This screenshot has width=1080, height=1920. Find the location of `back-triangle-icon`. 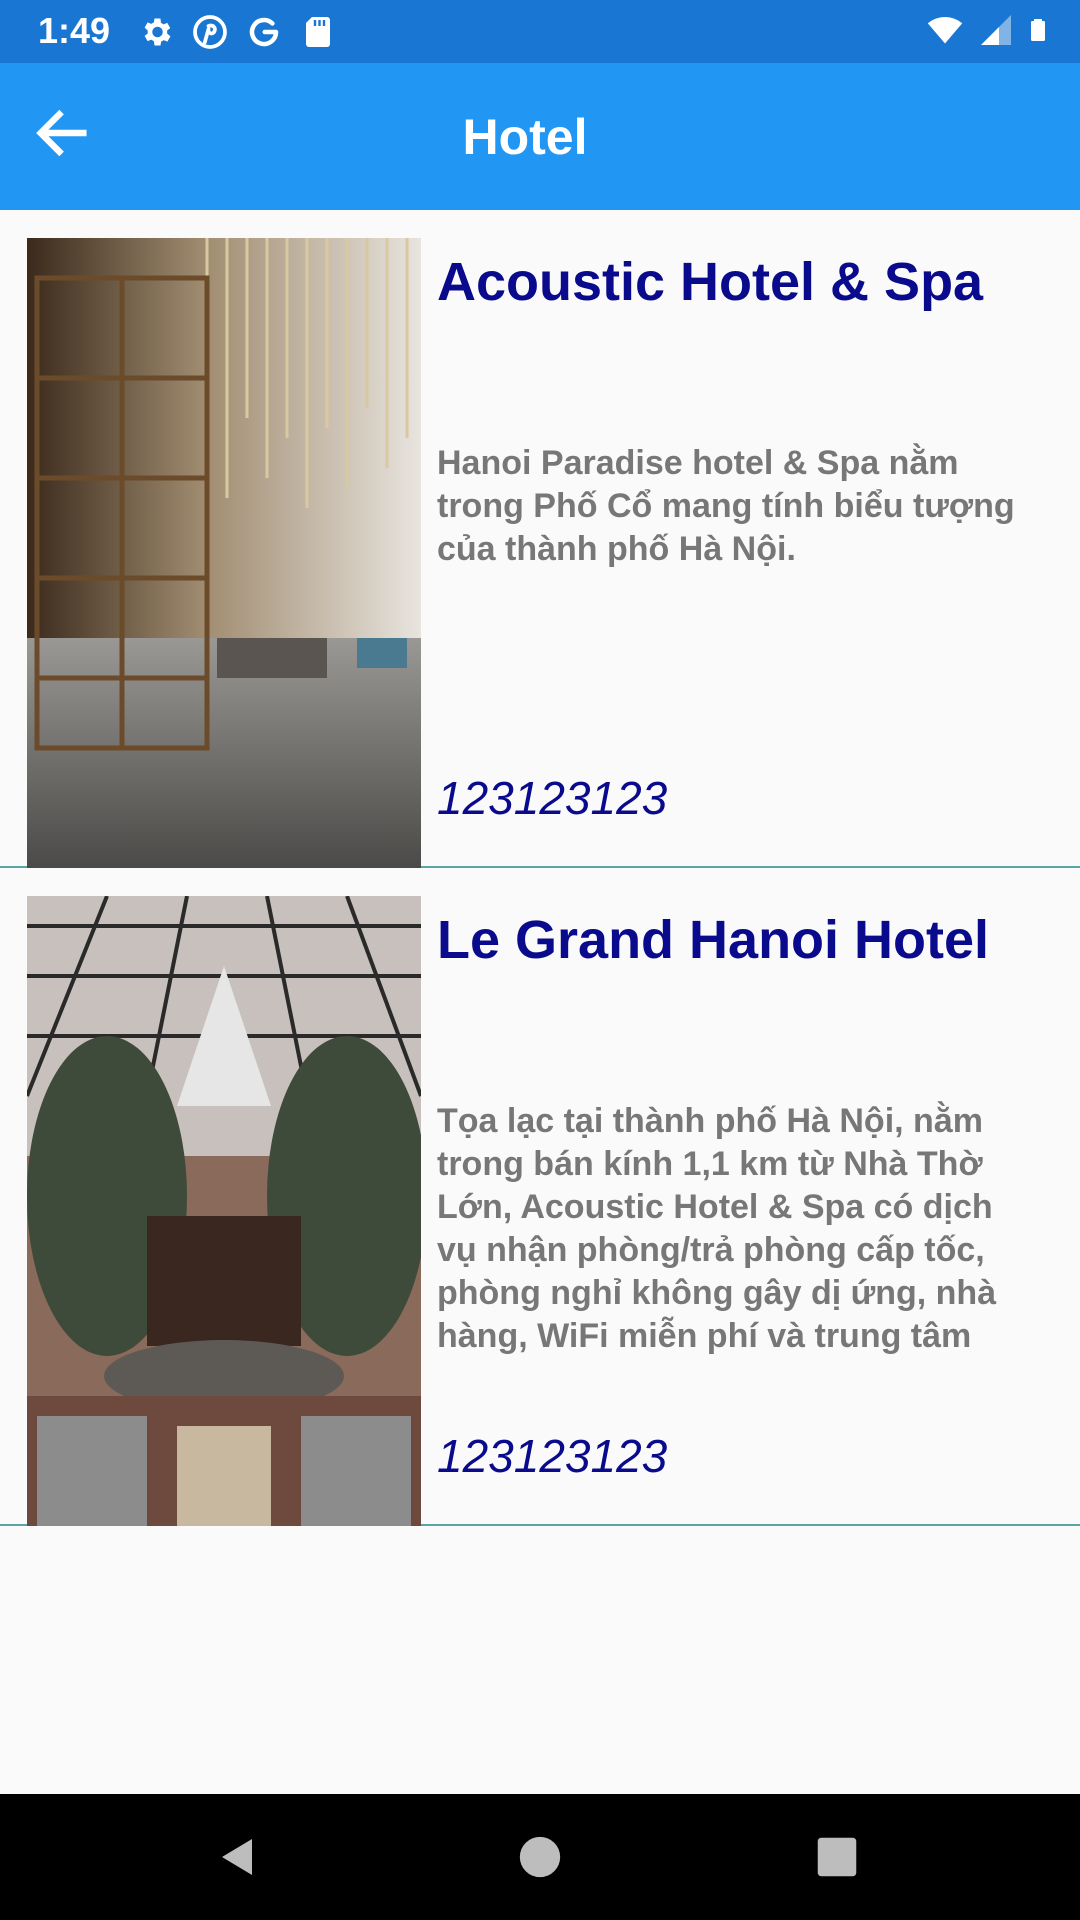

back-triangle-icon is located at coordinates (237, 1857).